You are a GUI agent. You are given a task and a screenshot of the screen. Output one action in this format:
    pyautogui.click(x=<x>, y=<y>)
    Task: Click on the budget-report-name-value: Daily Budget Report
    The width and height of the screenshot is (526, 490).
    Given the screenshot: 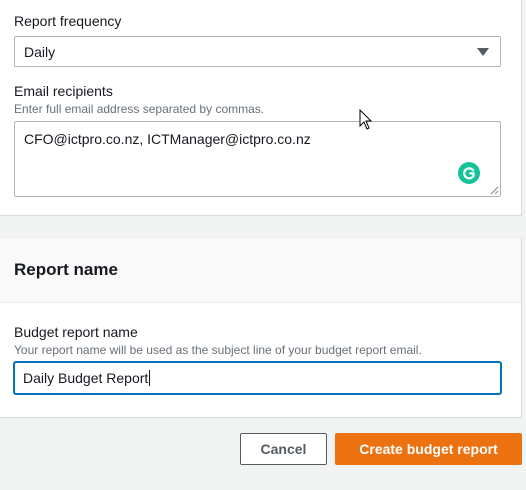 What is the action you would take?
    pyautogui.click(x=87, y=378)
    